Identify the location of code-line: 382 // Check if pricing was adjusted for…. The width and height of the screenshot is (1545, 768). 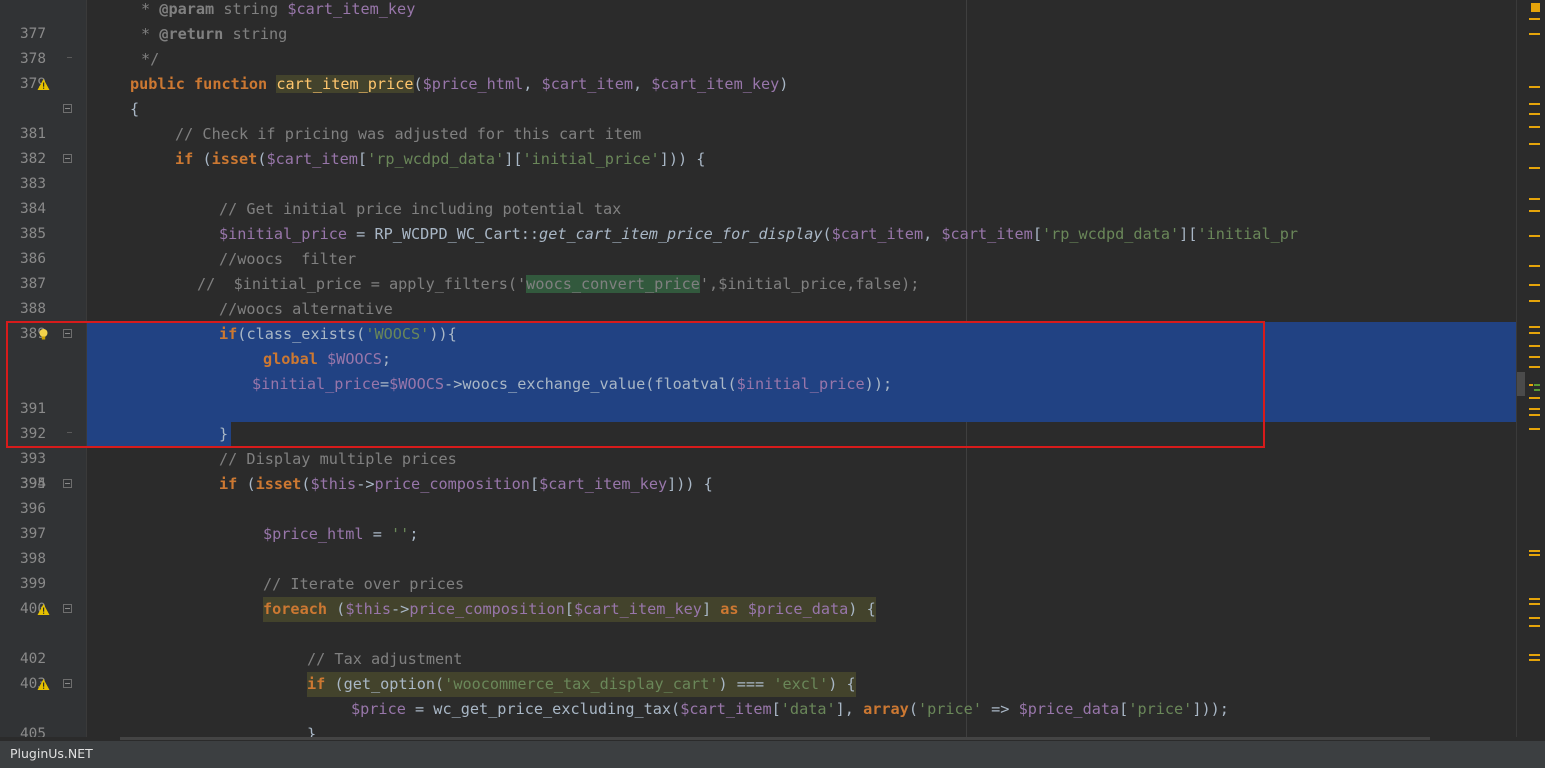
(758, 144).